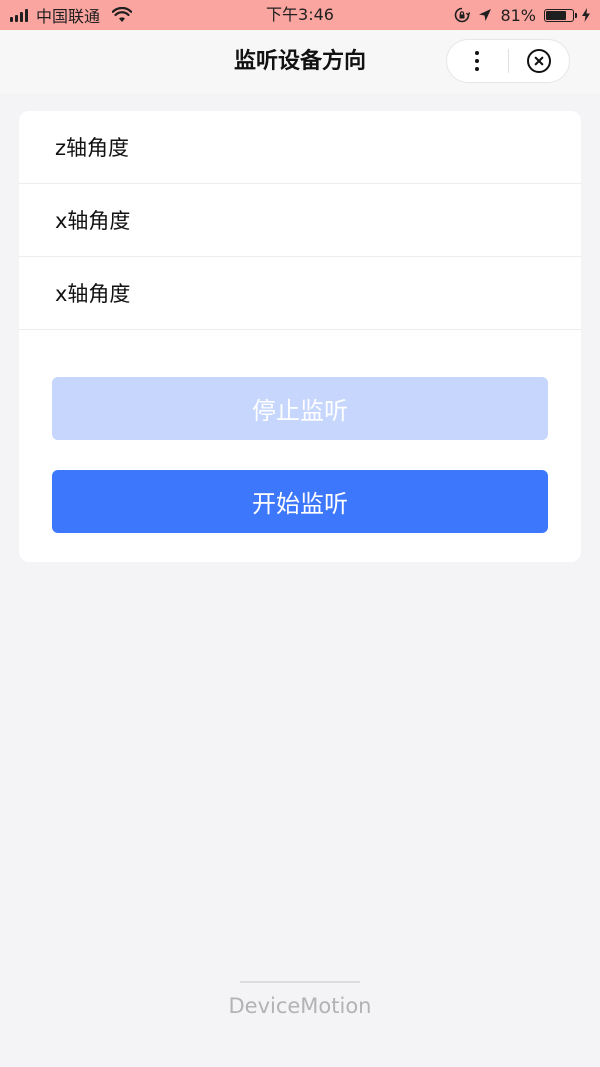 This screenshot has width=600, height=1067. What do you see at coordinates (300, 1006) in the screenshot?
I see `footer-api-name: DeviceMotion` at bounding box center [300, 1006].